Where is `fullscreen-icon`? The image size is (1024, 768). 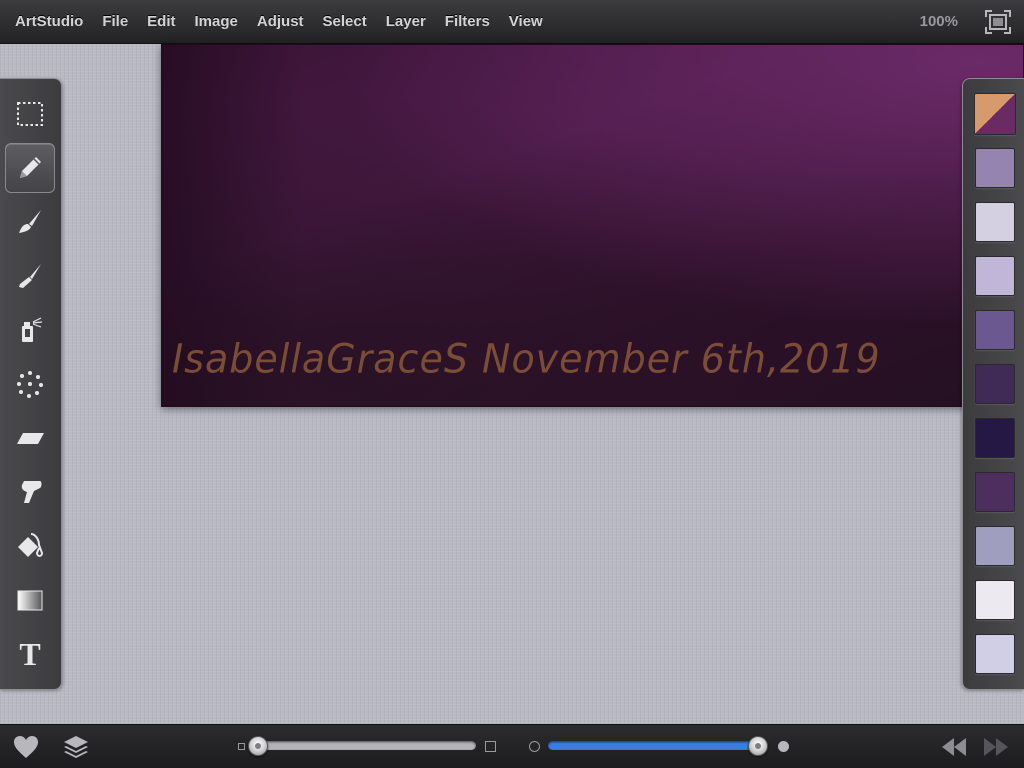 fullscreen-icon is located at coordinates (998, 22).